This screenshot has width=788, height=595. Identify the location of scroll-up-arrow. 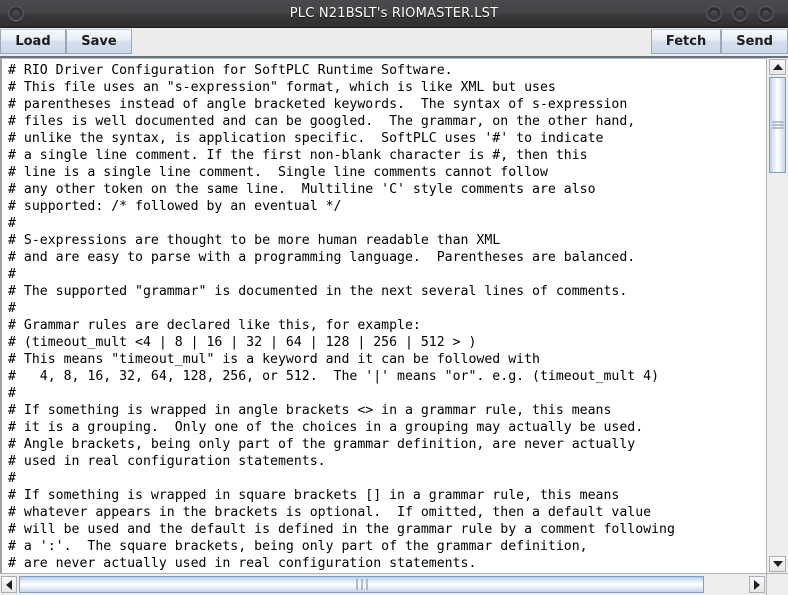
(777, 67).